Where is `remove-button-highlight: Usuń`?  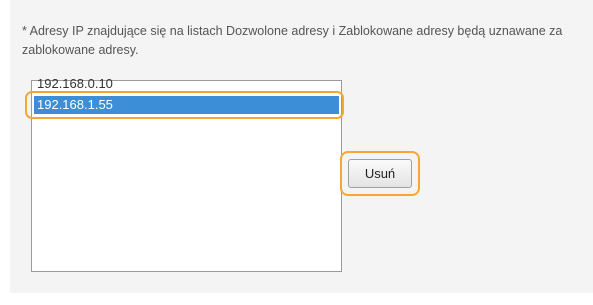
remove-button-highlight: Usuń is located at coordinates (380, 173).